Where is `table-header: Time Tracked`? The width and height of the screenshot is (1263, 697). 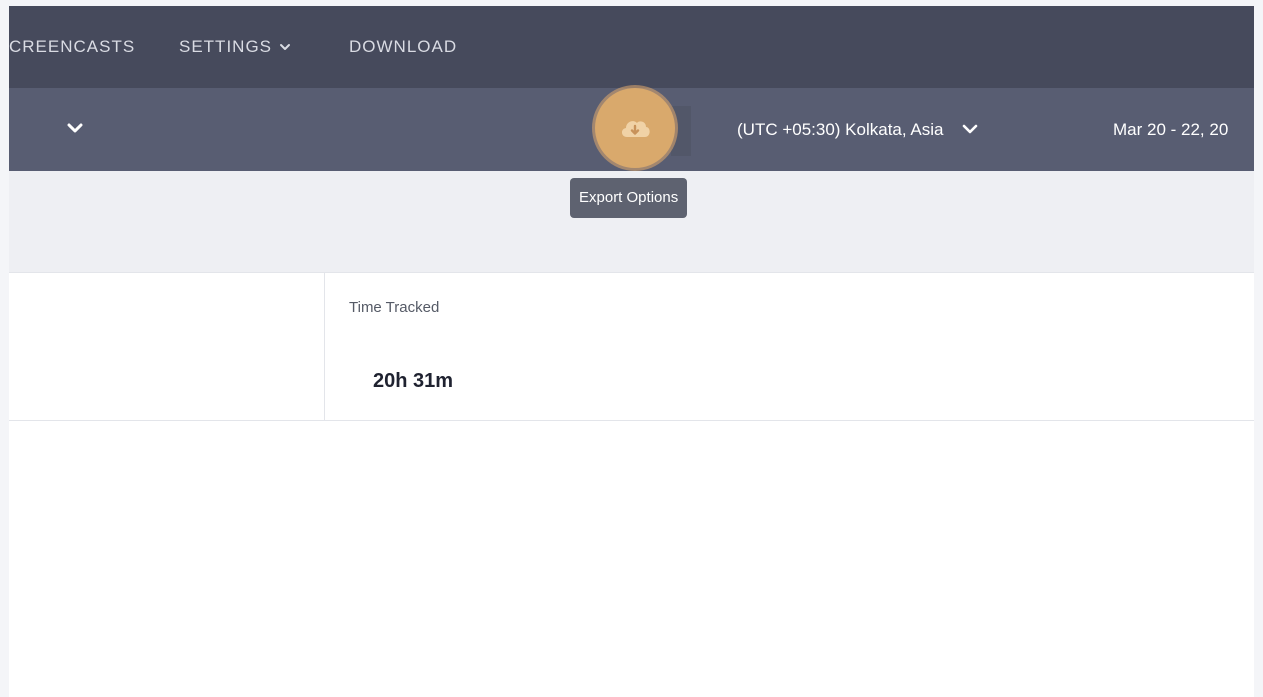
table-header: Time Tracked is located at coordinates (631, 308).